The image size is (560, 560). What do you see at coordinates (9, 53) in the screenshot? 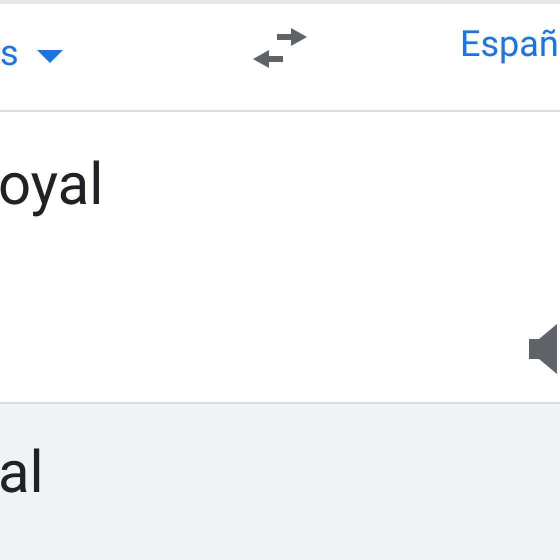
I see `source-language: s` at bounding box center [9, 53].